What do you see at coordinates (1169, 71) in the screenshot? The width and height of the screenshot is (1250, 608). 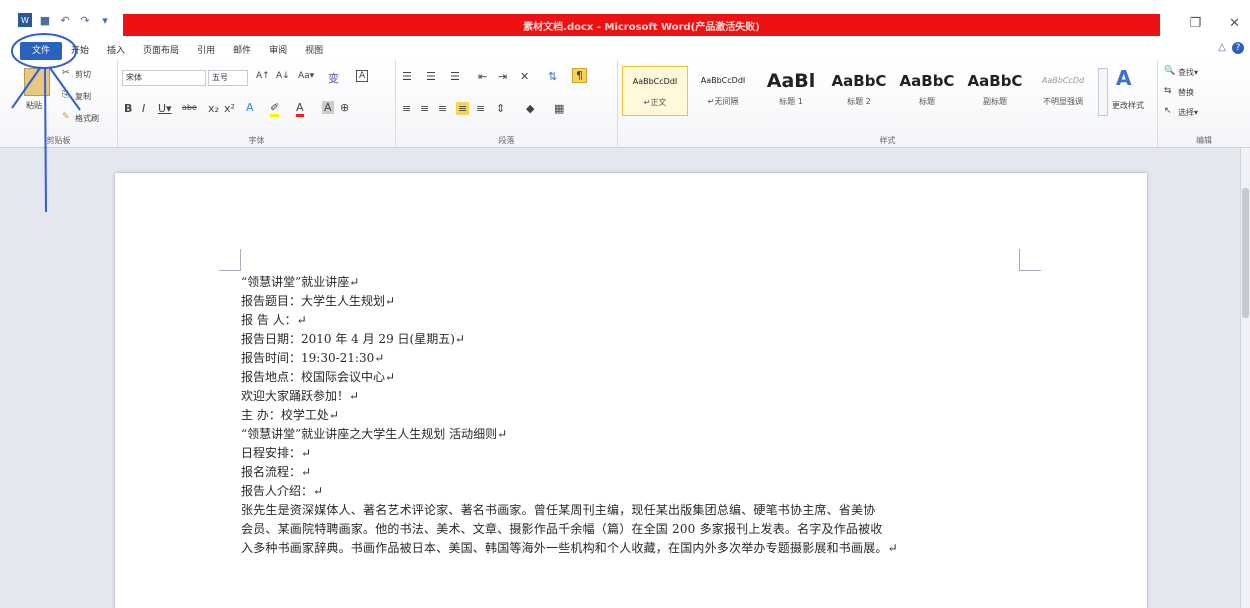 I see `find-icon: 🔍` at bounding box center [1169, 71].